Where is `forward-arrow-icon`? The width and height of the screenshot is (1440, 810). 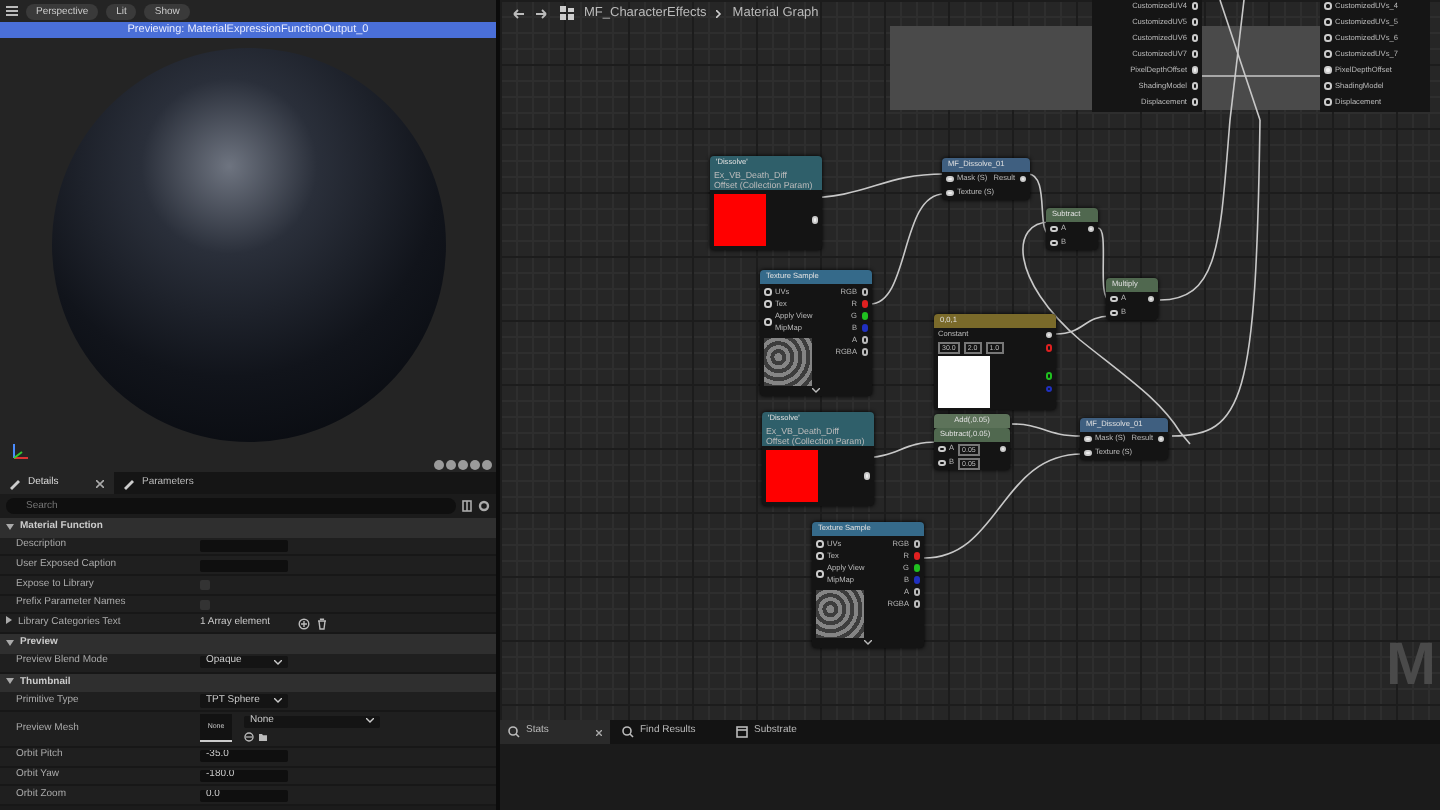
forward-arrow-icon is located at coordinates (543, 13).